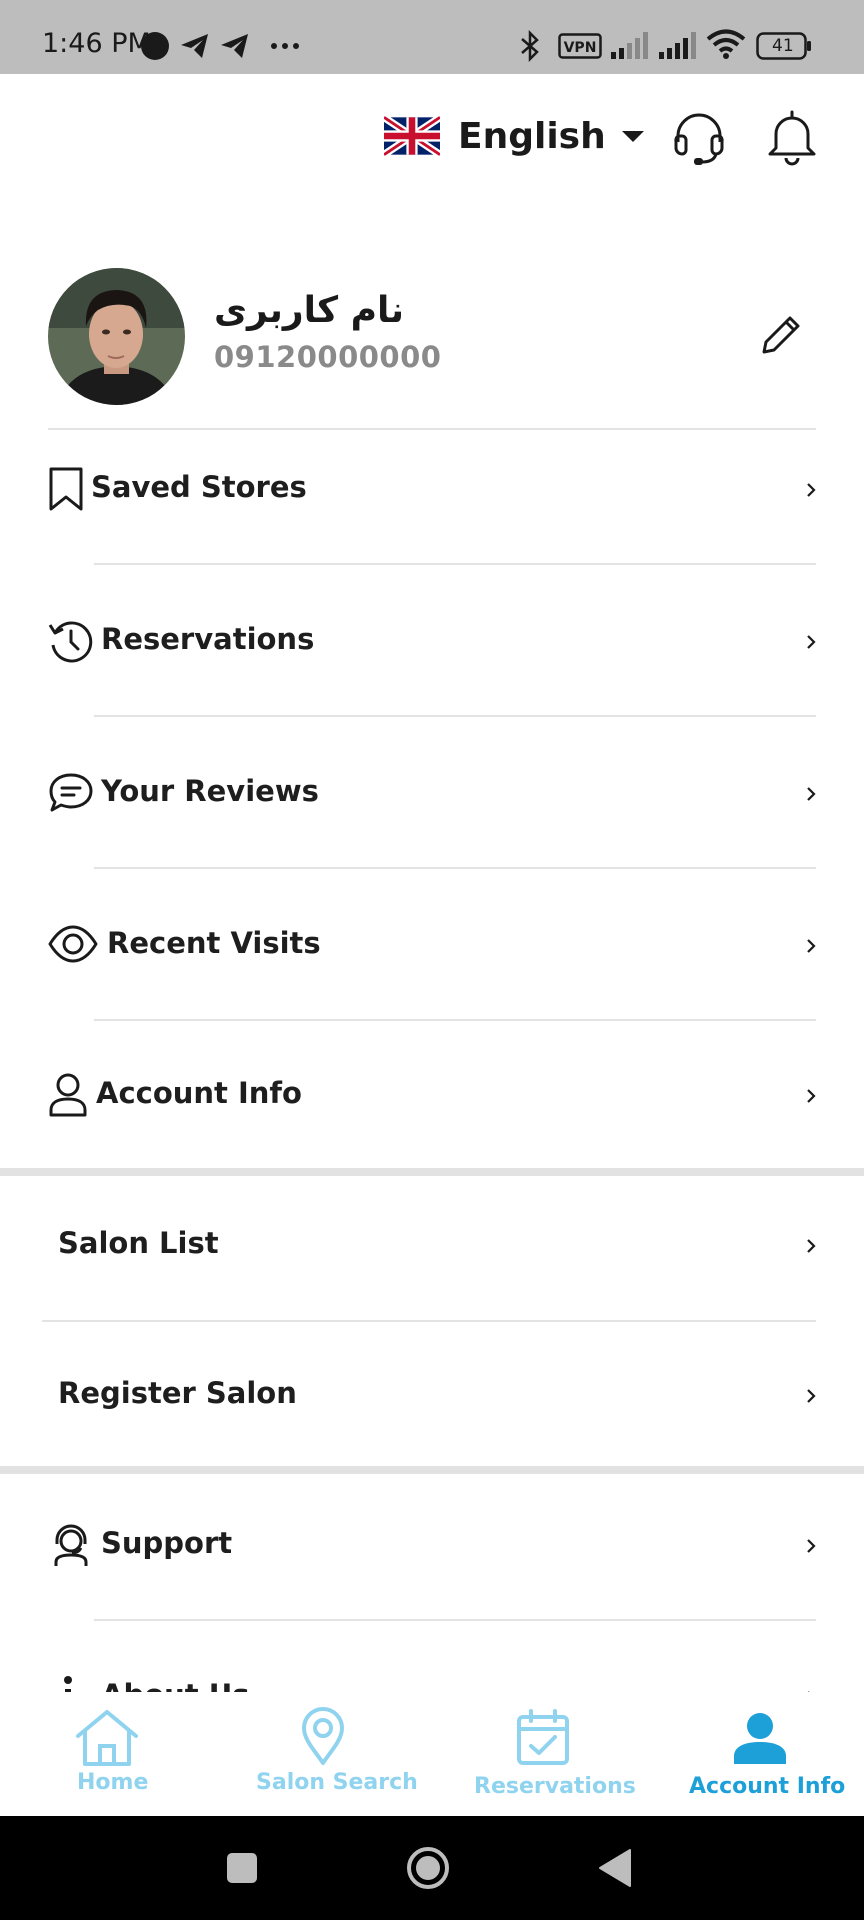 This screenshot has width=864, height=1920. I want to click on menu-item-label: Register Salon, so click(177, 1393).